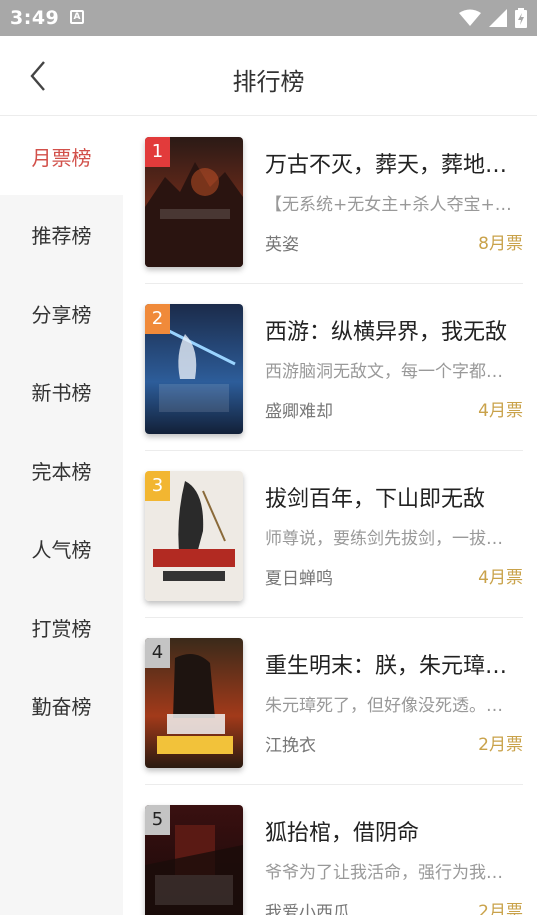 The height and width of the screenshot is (915, 537). I want to click on list-item: 1 万古不灭，葬天，葬地，葬众生 【无系统+无女主+杀人夺宝+… 英姿 8月票, so click(330, 200).